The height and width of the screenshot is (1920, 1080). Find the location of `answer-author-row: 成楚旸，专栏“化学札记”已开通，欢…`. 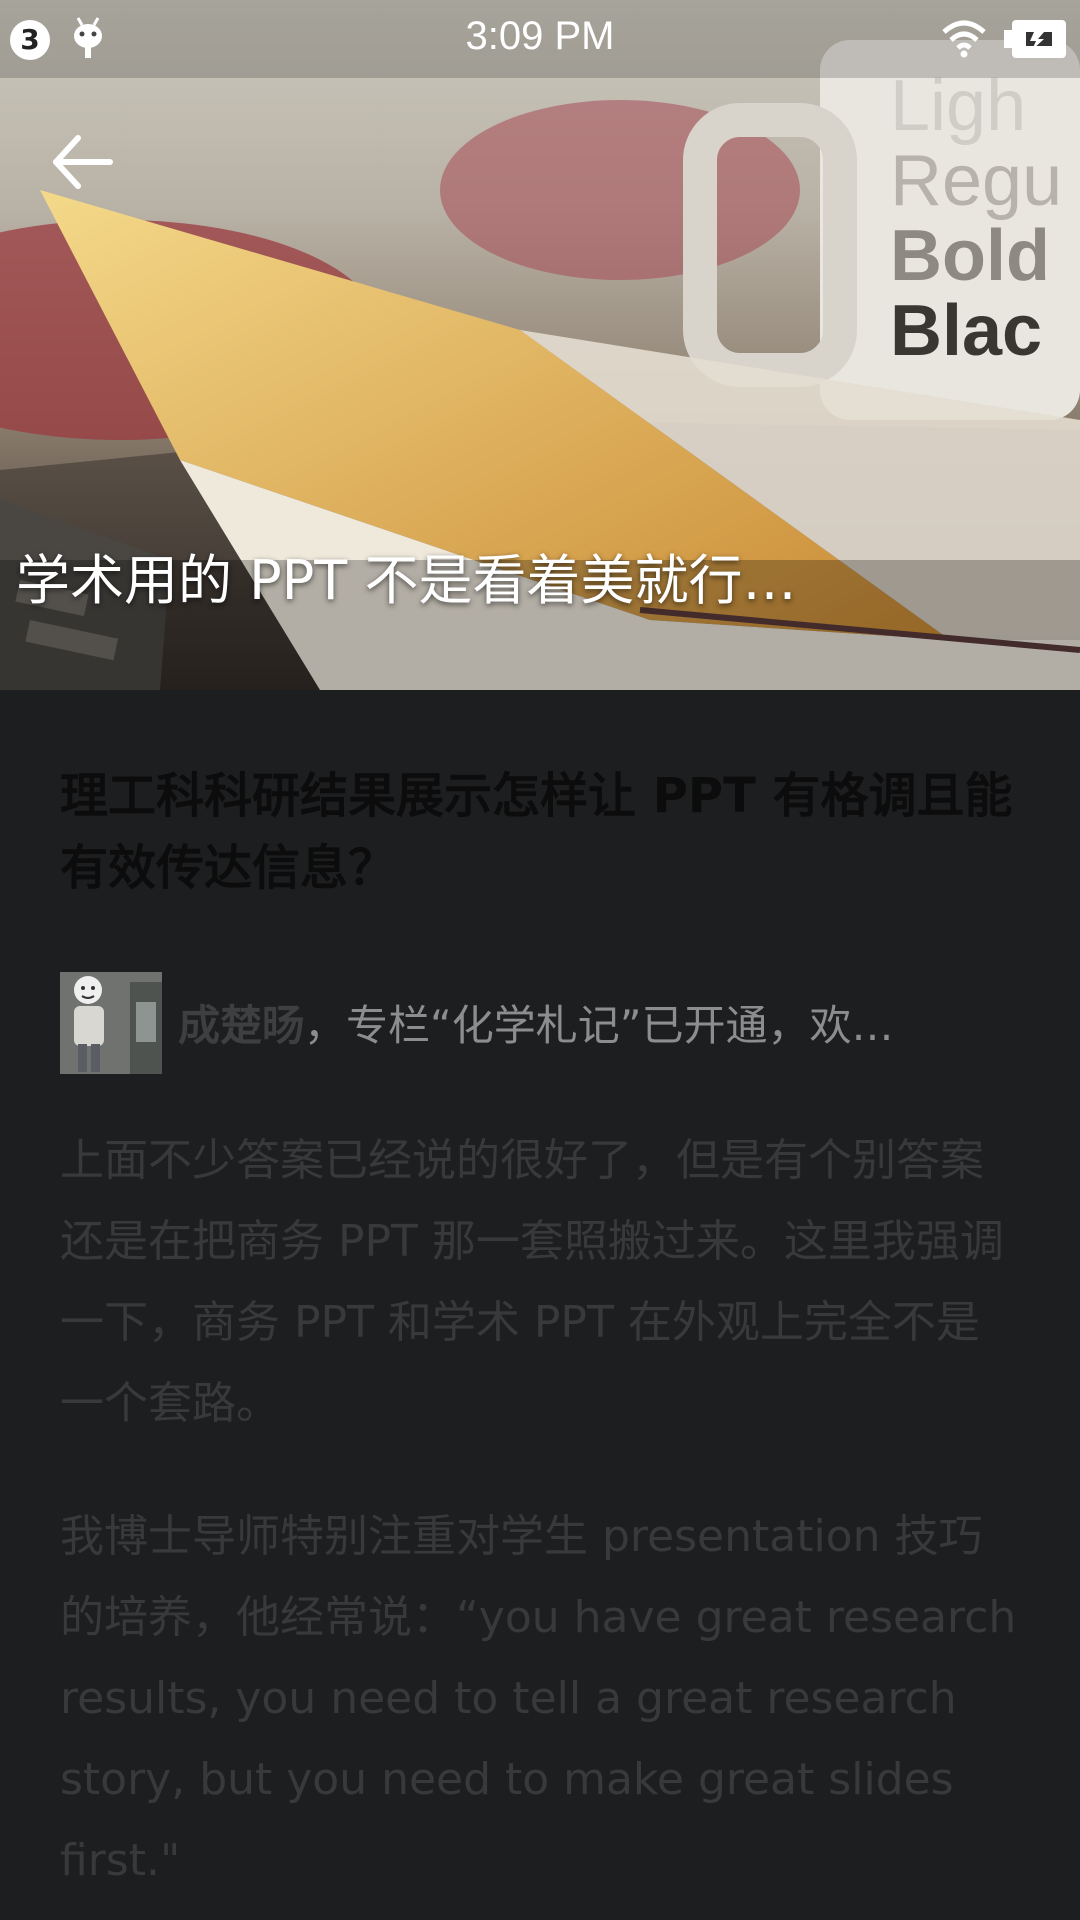

answer-author-row: 成楚旸，专栏“化学札记”已开通，欢… is located at coordinates (540, 1023).